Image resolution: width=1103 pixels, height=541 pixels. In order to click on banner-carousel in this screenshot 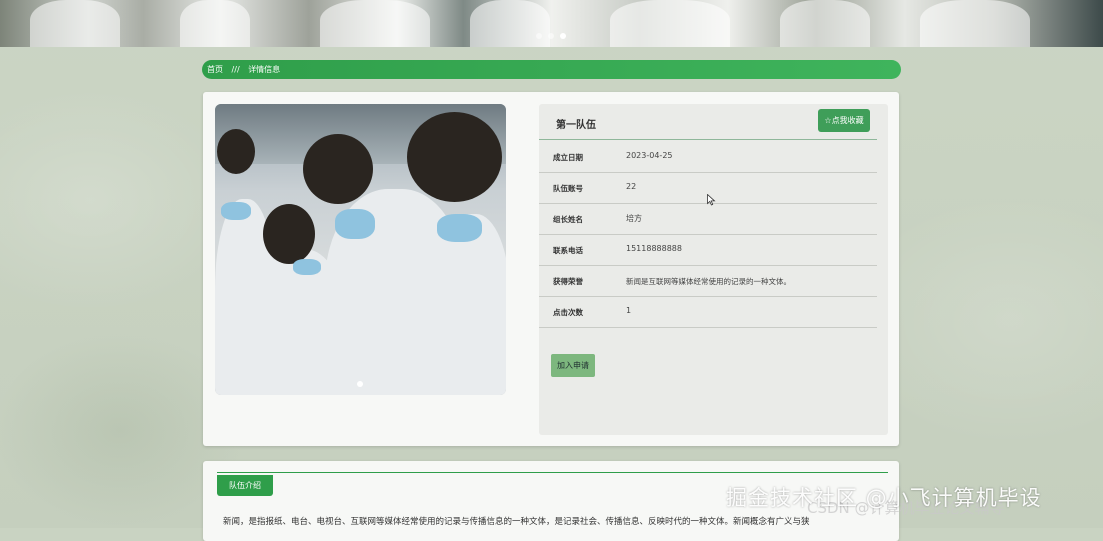, I will do `click(551, 23)`.